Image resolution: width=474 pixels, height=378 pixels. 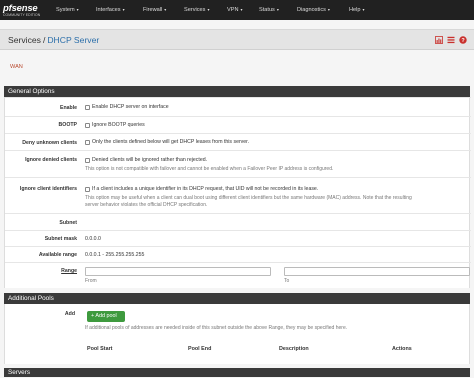 What do you see at coordinates (269, 10) in the screenshot?
I see `menu-status: Status ▾` at bounding box center [269, 10].